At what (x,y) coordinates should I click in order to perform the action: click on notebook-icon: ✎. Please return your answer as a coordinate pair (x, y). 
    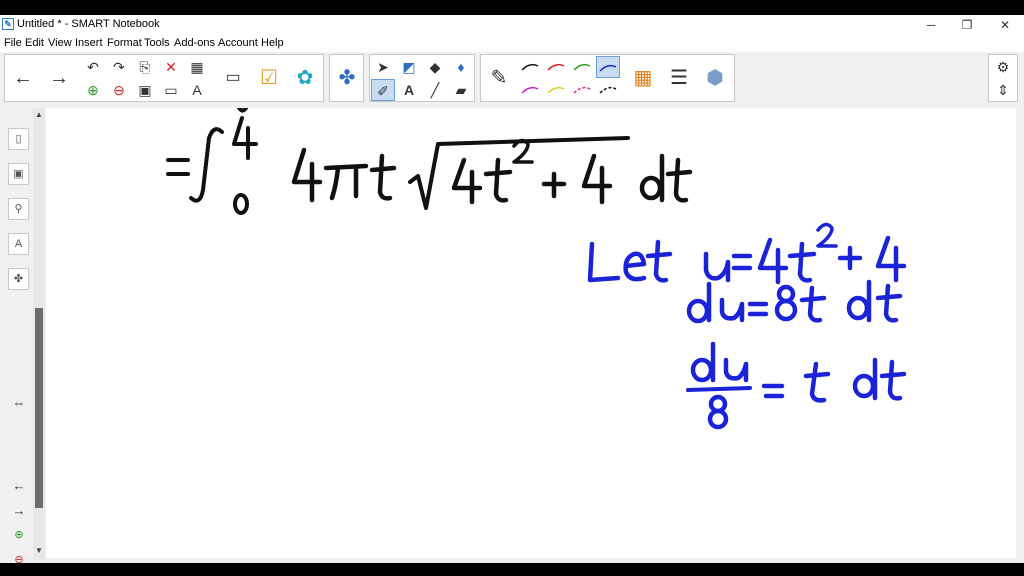
    Looking at the image, I should click on (8, 24).